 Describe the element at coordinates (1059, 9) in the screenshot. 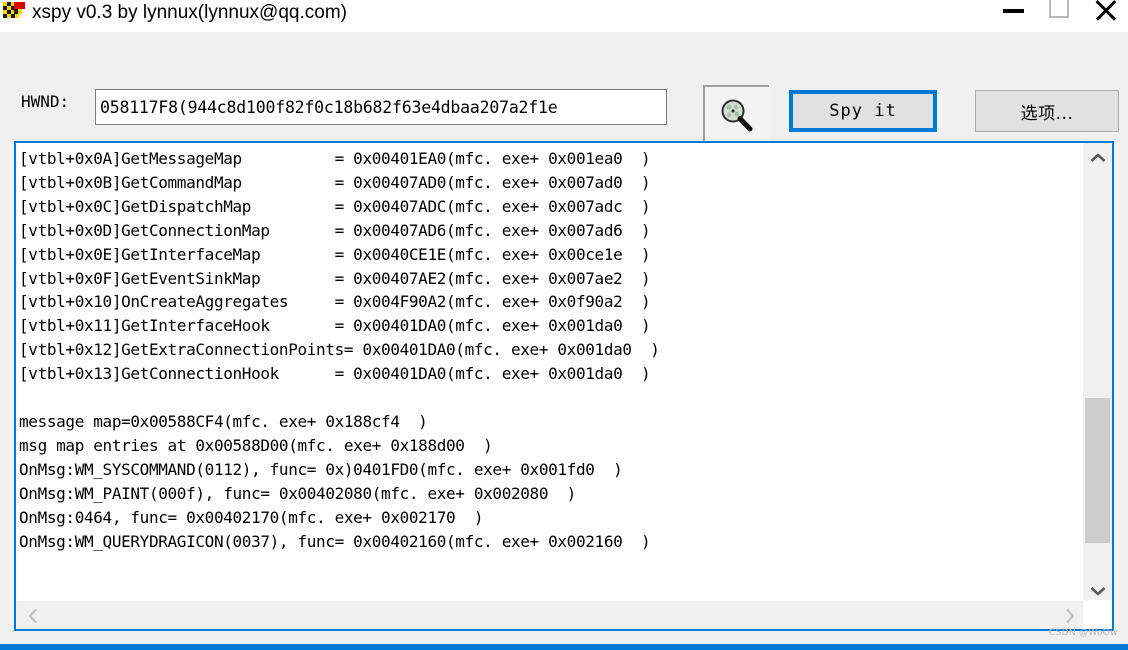

I see `maximize-icon` at that location.